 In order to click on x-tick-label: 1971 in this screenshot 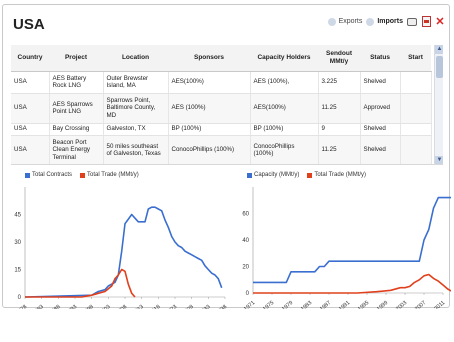, I will do `click(249, 304)`.